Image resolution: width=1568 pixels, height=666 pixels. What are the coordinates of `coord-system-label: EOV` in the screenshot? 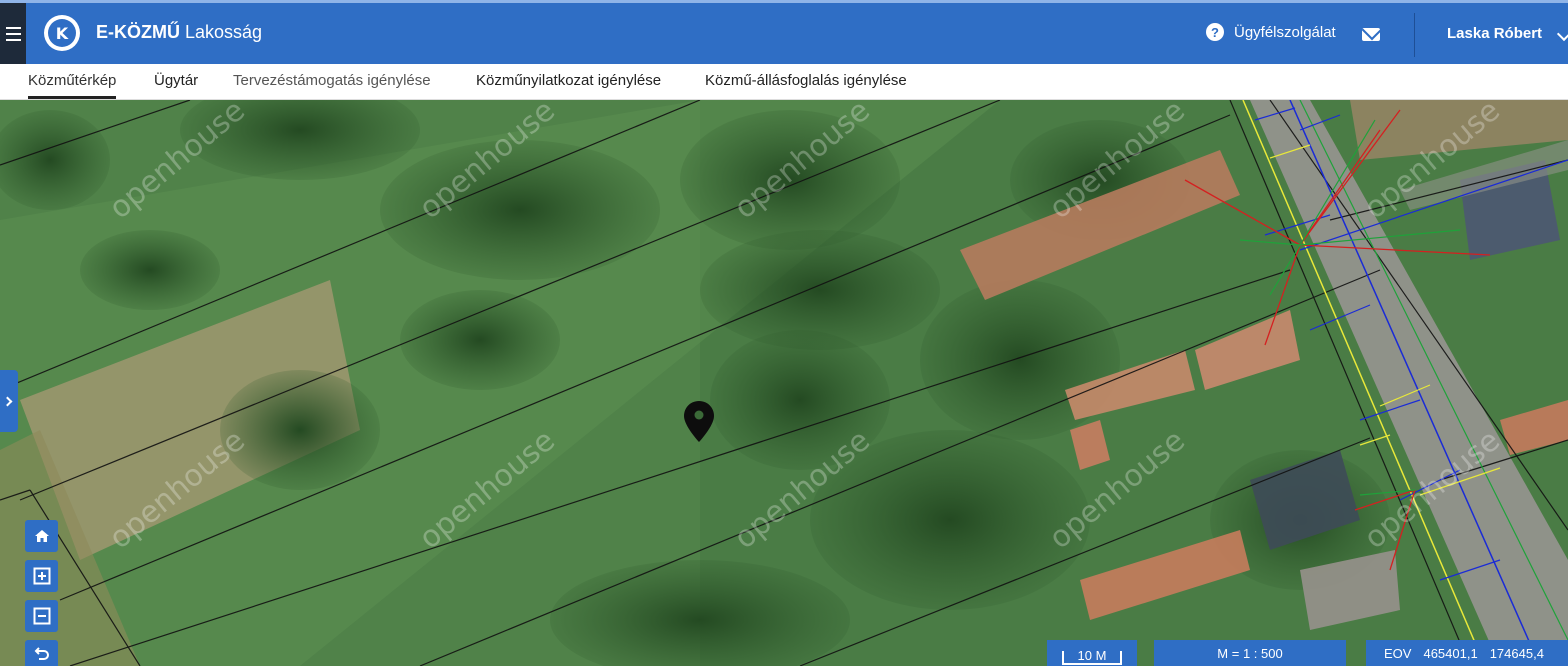 It's located at (1398, 653).